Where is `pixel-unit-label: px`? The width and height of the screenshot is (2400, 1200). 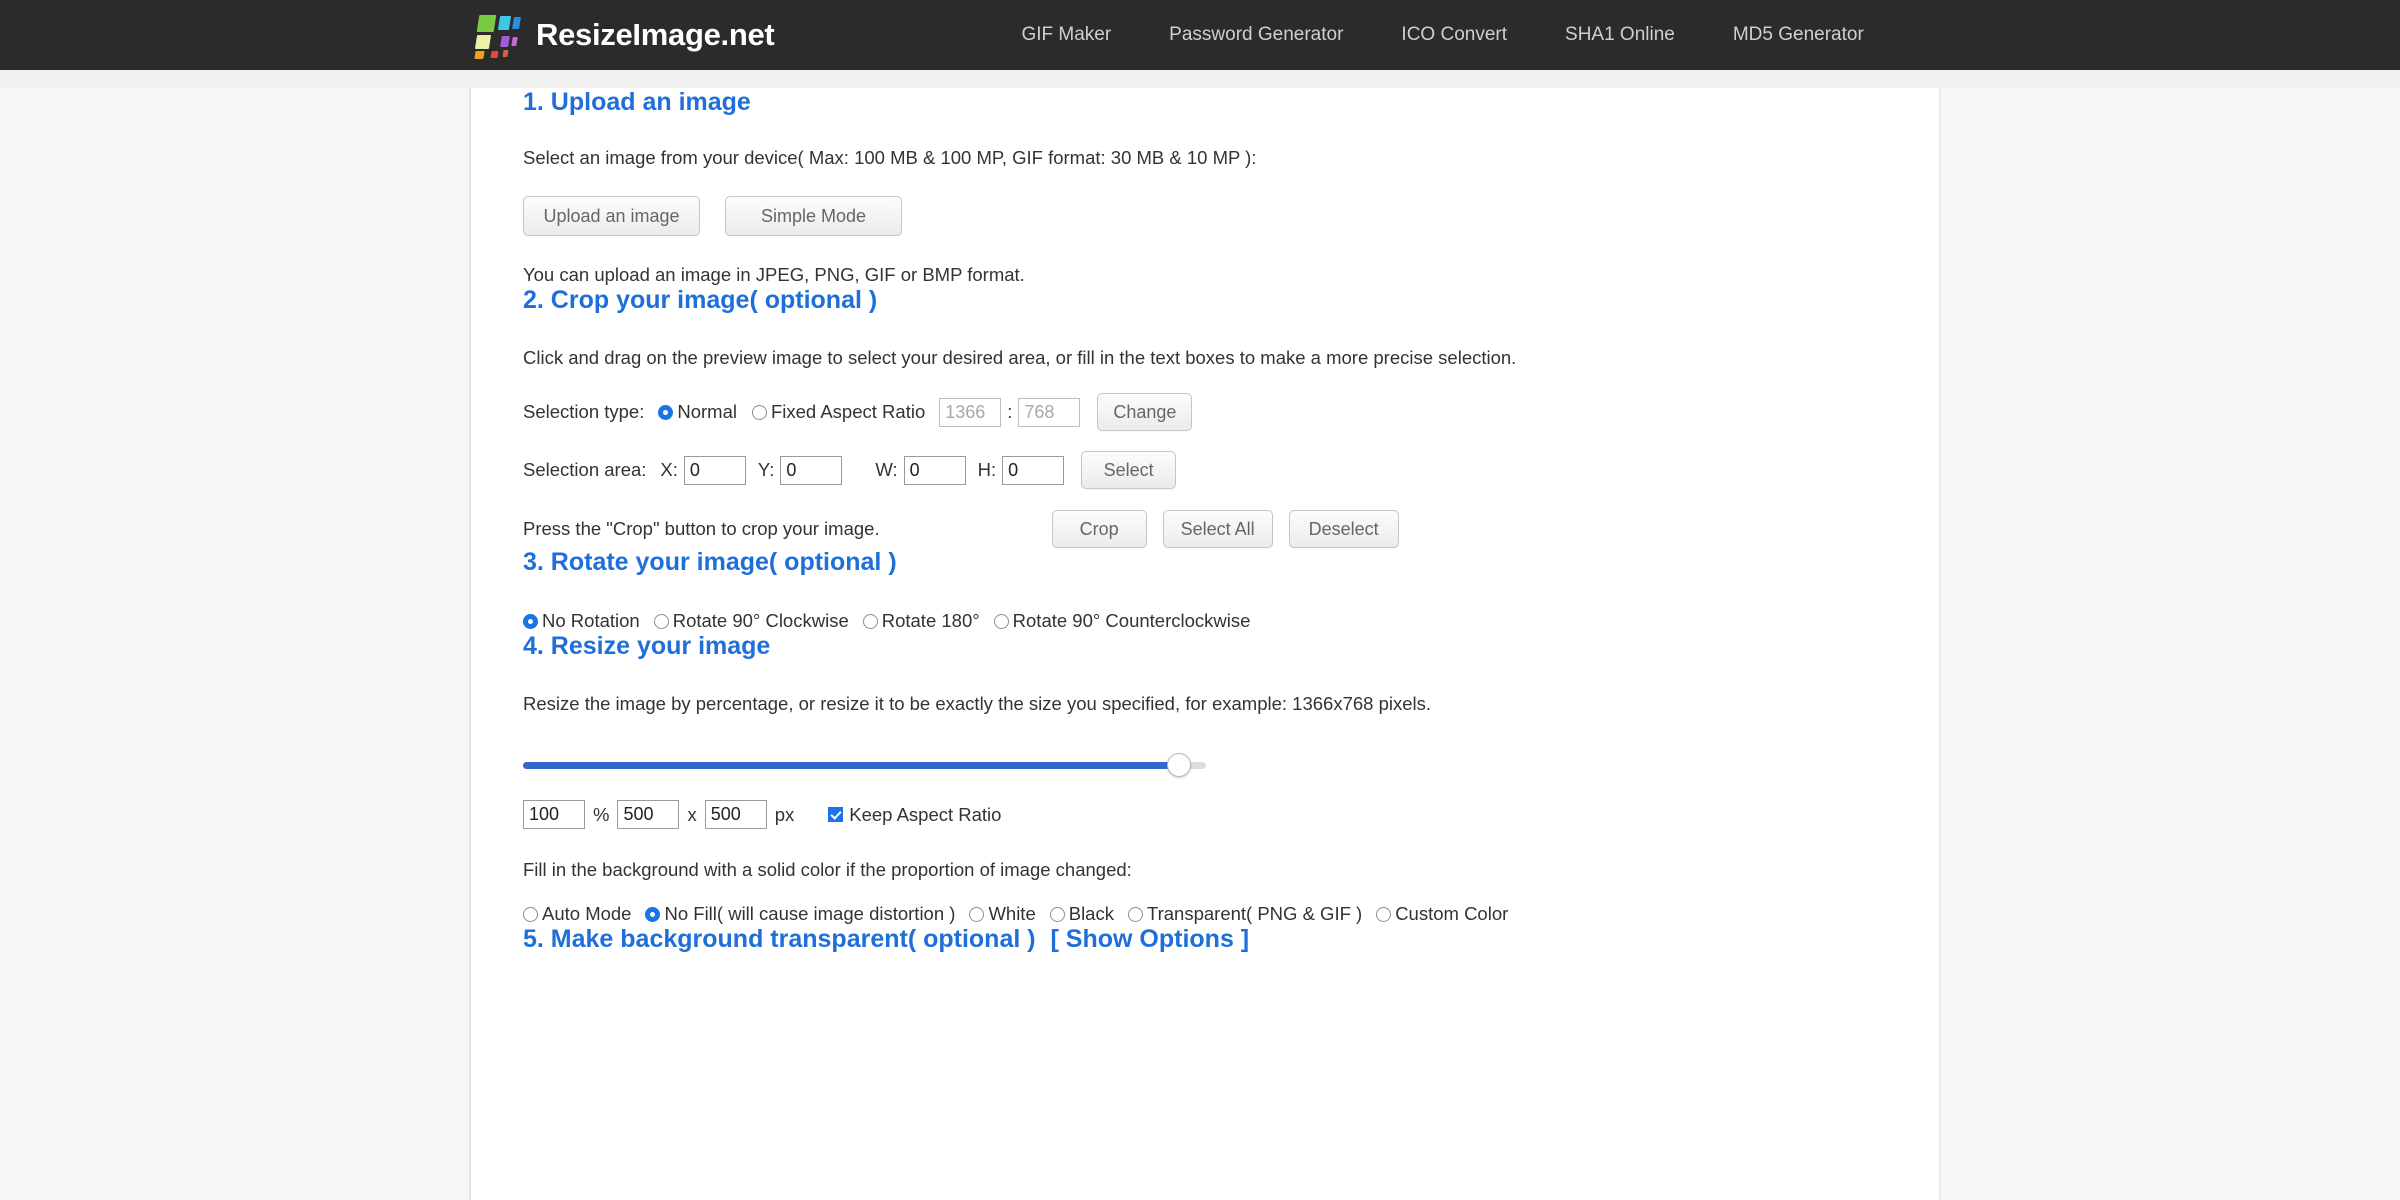
pixel-unit-label: px is located at coordinates (784, 814).